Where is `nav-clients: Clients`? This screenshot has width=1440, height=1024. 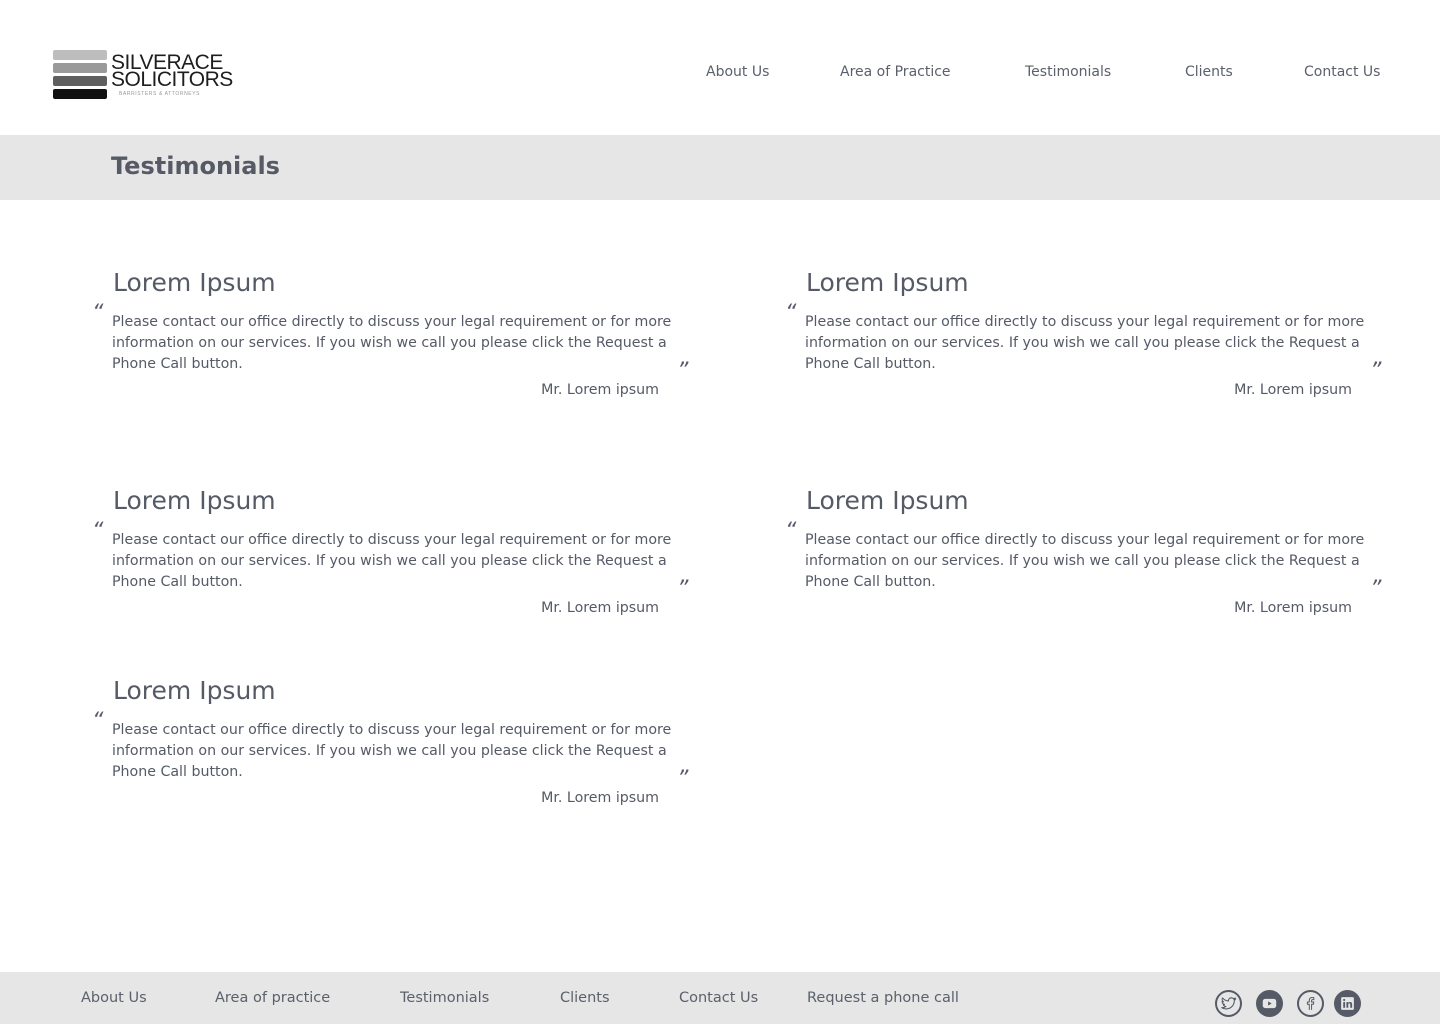 nav-clients: Clients is located at coordinates (1209, 72).